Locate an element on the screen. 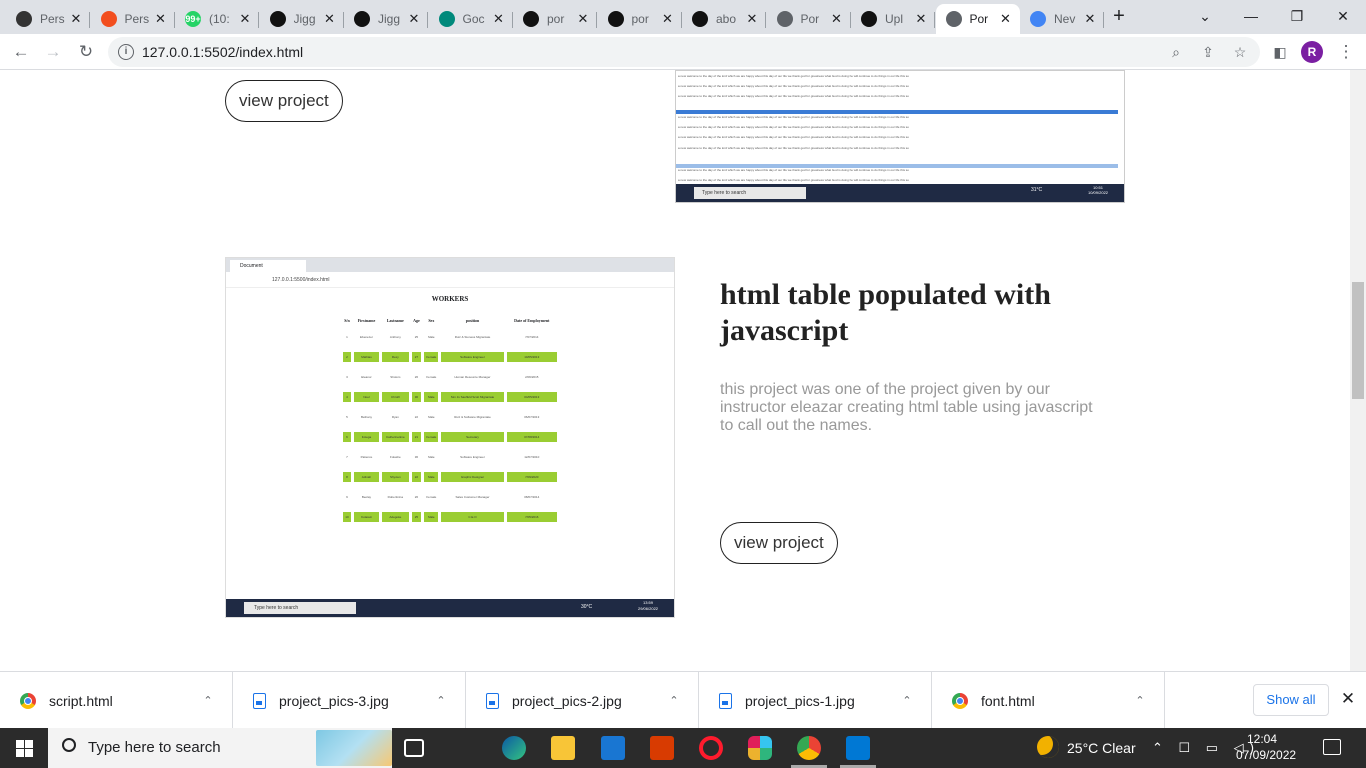  globe-icon is located at coordinates (953, 19).